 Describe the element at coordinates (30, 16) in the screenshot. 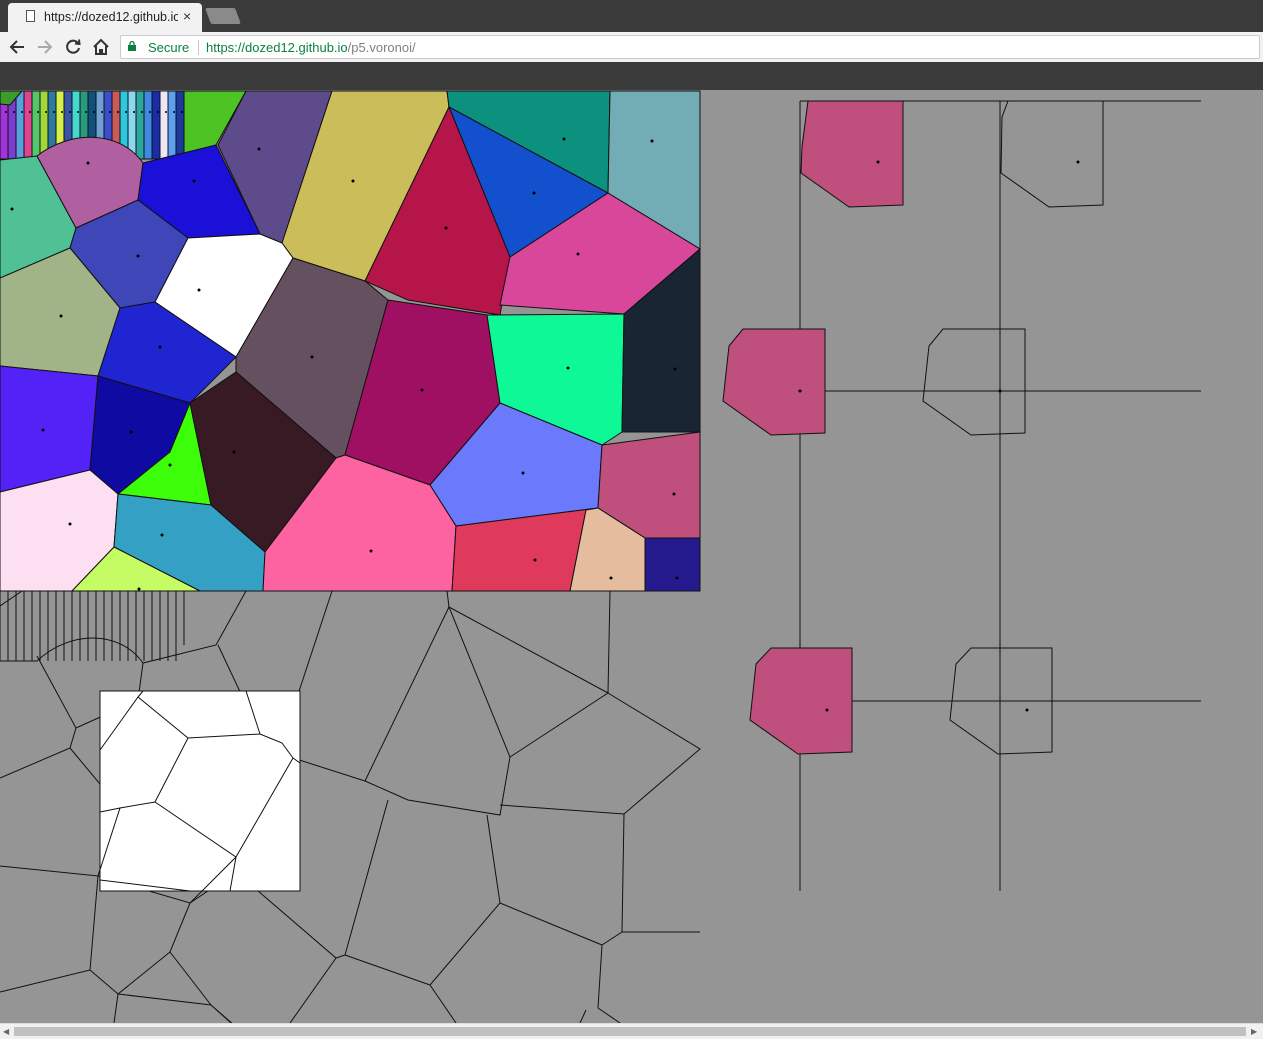

I see `document-icon` at that location.